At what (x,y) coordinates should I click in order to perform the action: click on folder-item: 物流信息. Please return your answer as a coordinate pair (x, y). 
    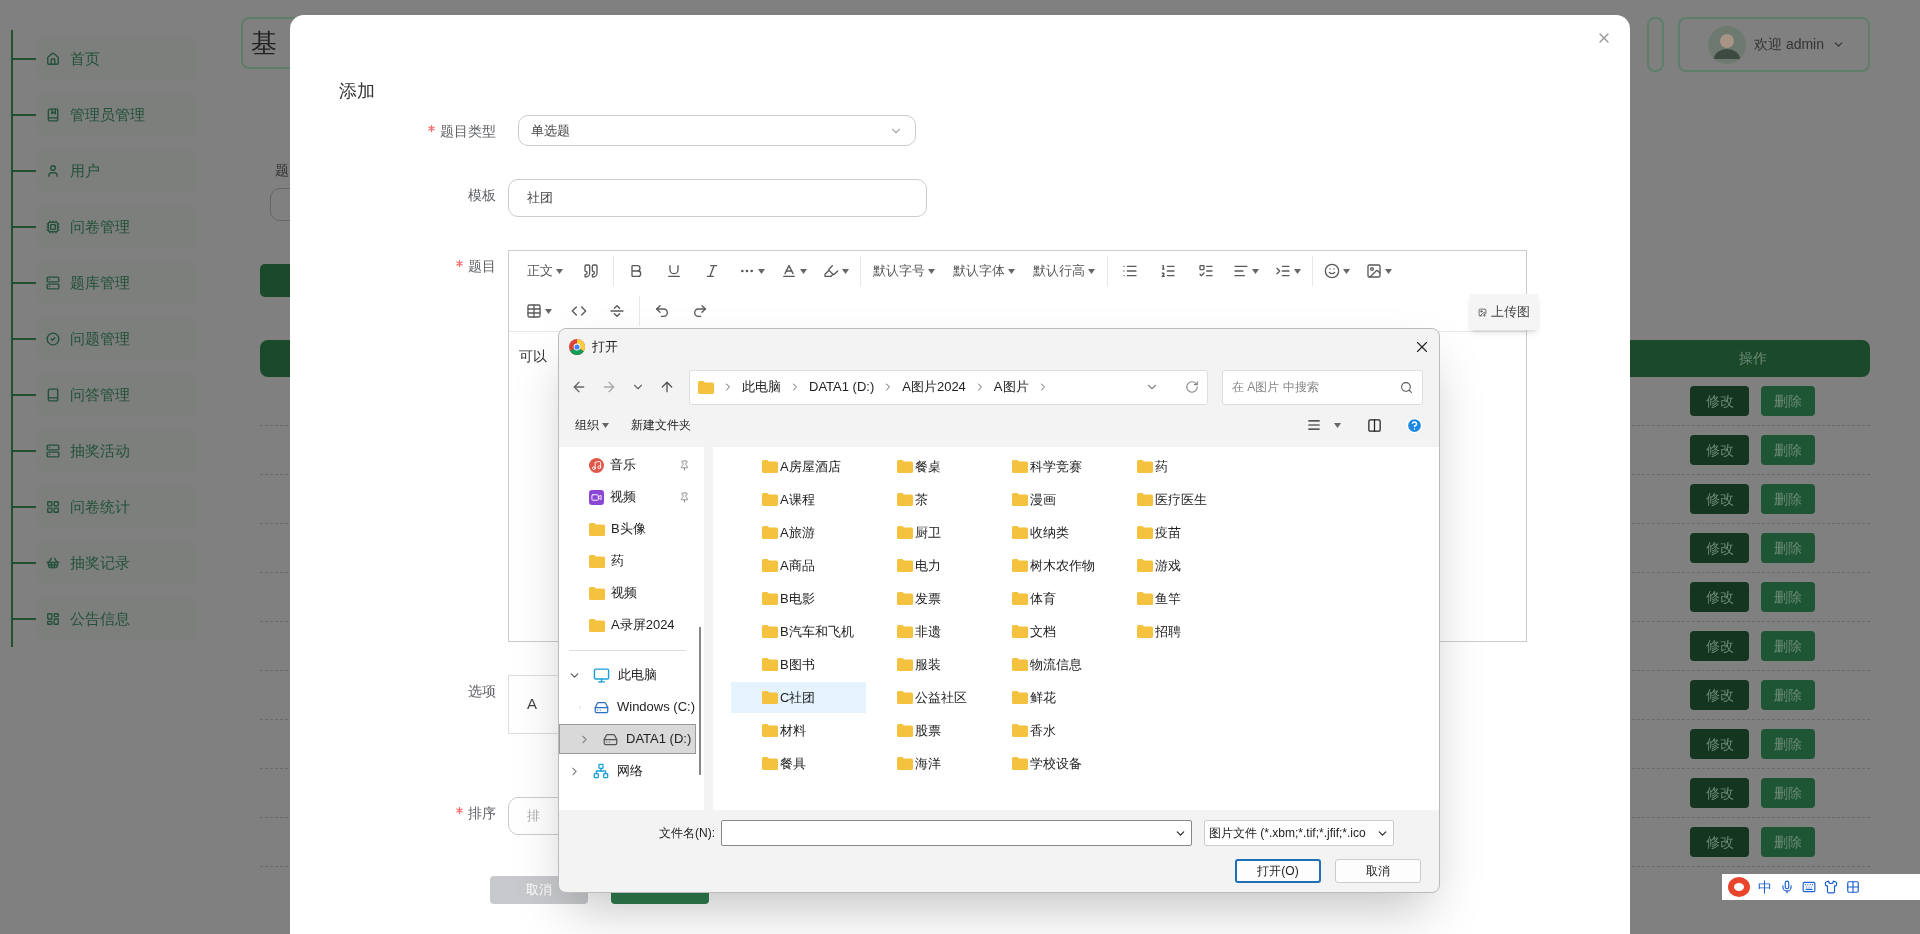
    Looking at the image, I should click on (1043, 664).